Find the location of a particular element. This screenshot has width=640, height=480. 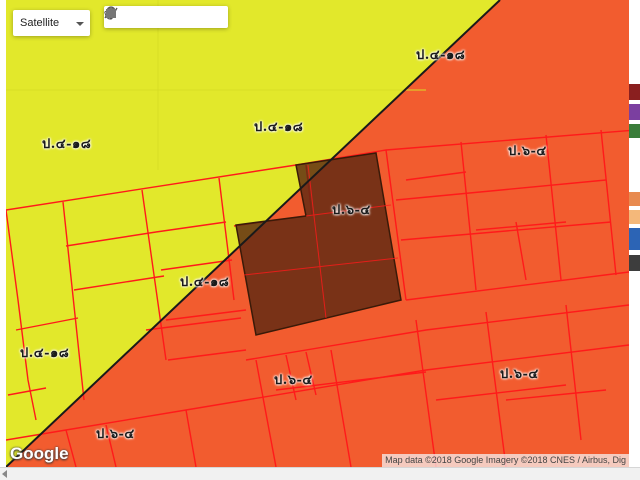

horizontal-scrollbar is located at coordinates (320, 473).